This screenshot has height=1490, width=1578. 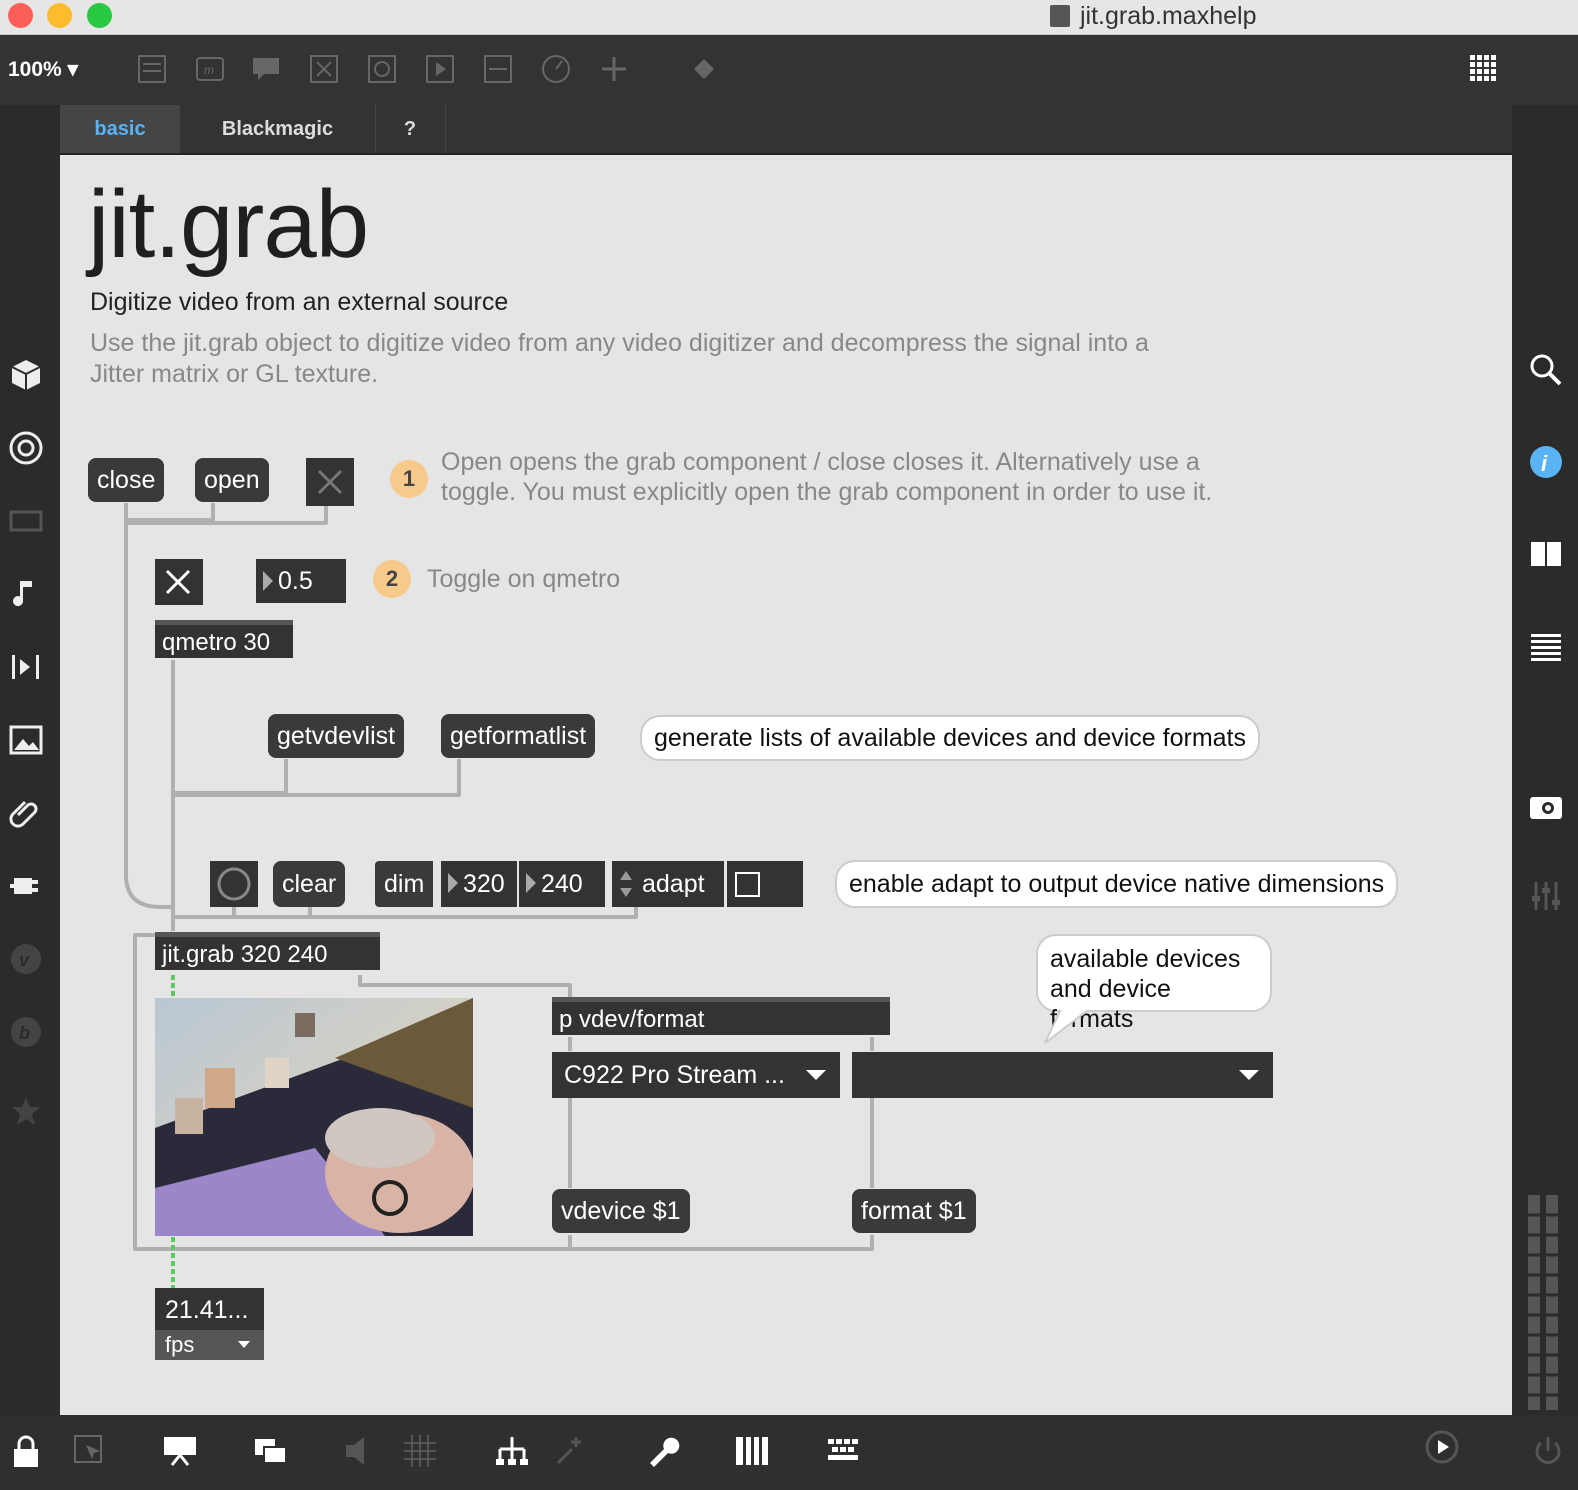 What do you see at coordinates (210, 69) in the screenshot?
I see `message-box-icon: m` at bounding box center [210, 69].